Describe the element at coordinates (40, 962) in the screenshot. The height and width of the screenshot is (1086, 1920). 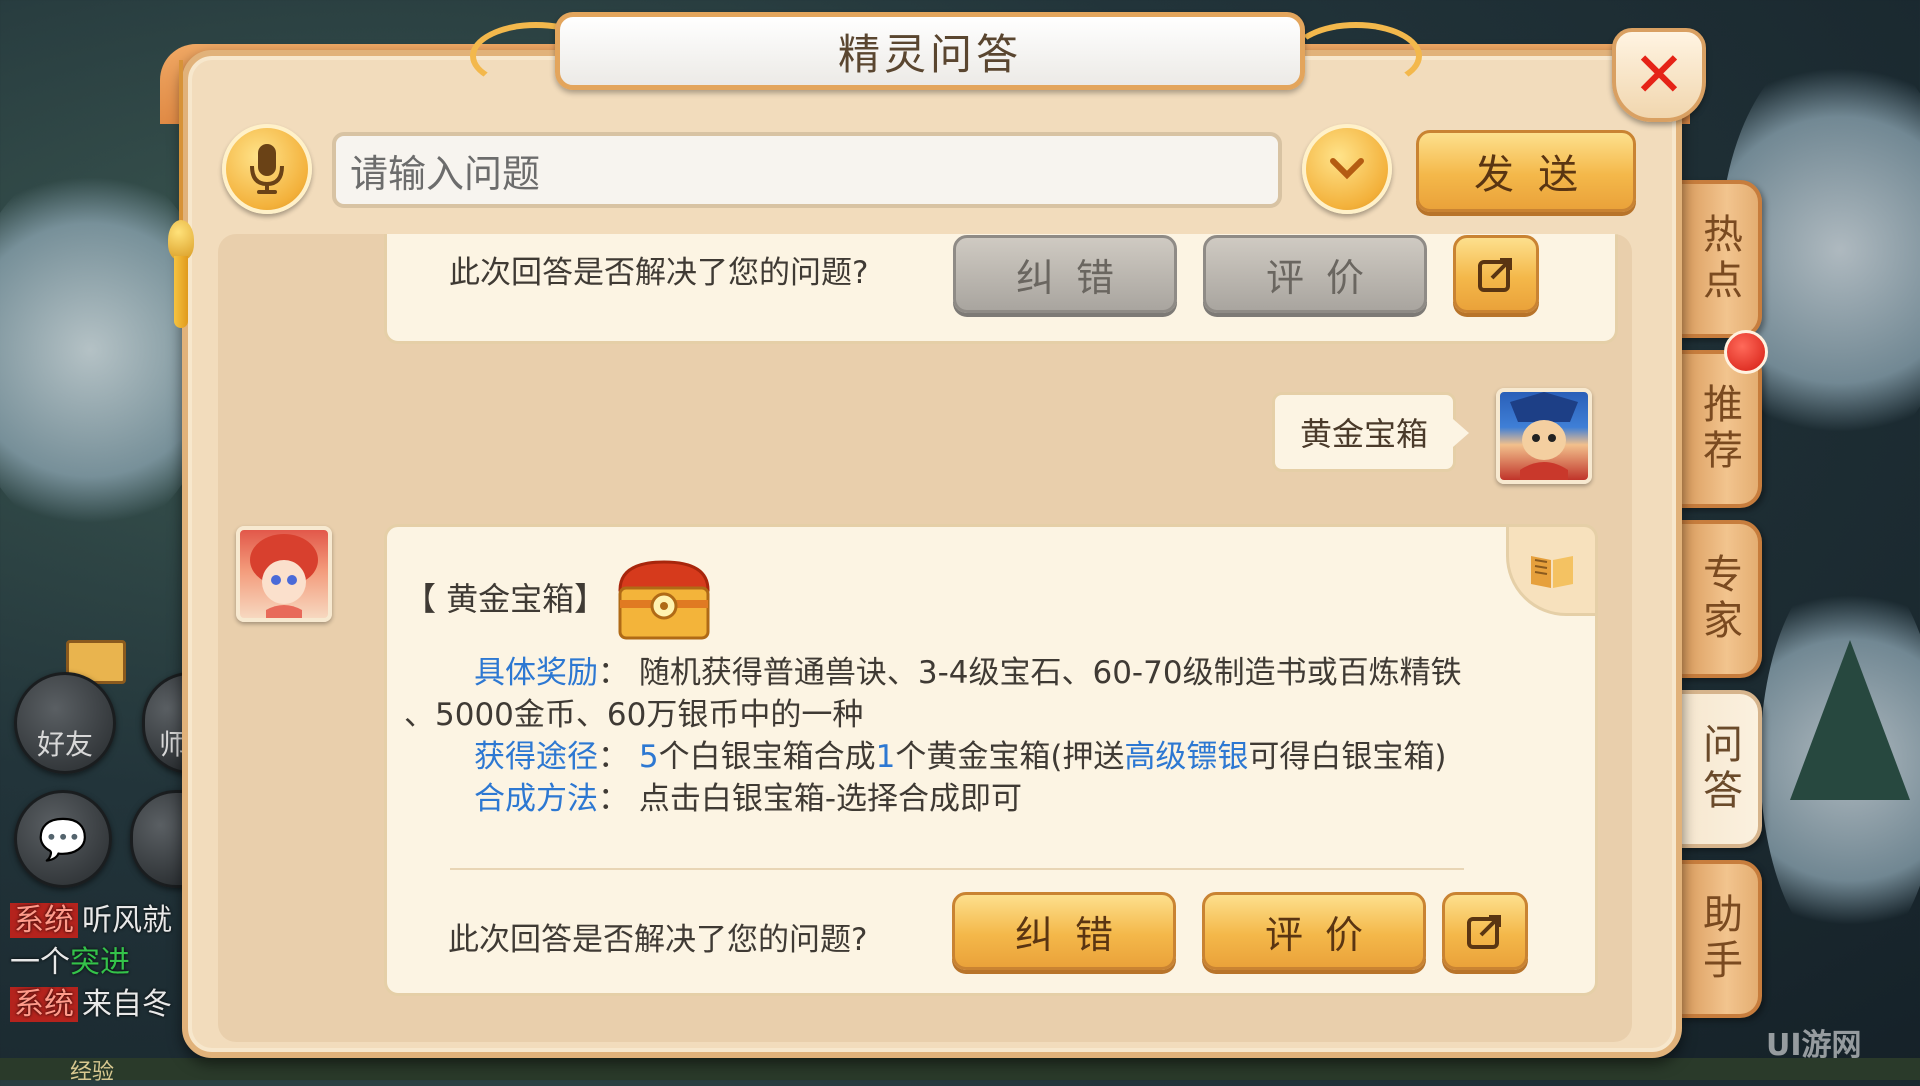
I see `chat-text: 一个` at that location.